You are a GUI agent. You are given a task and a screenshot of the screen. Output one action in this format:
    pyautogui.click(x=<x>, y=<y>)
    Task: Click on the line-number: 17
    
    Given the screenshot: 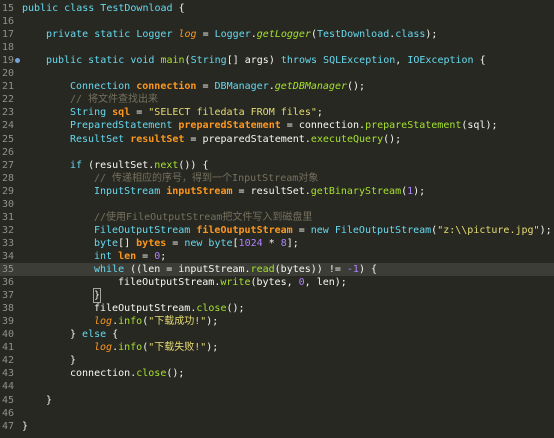 What is the action you would take?
    pyautogui.click(x=7, y=35)
    